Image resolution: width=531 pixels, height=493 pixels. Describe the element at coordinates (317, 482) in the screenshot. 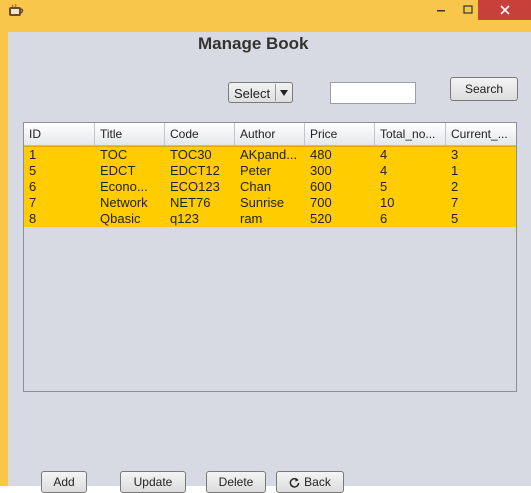

I see `back-button-label: Back` at that location.